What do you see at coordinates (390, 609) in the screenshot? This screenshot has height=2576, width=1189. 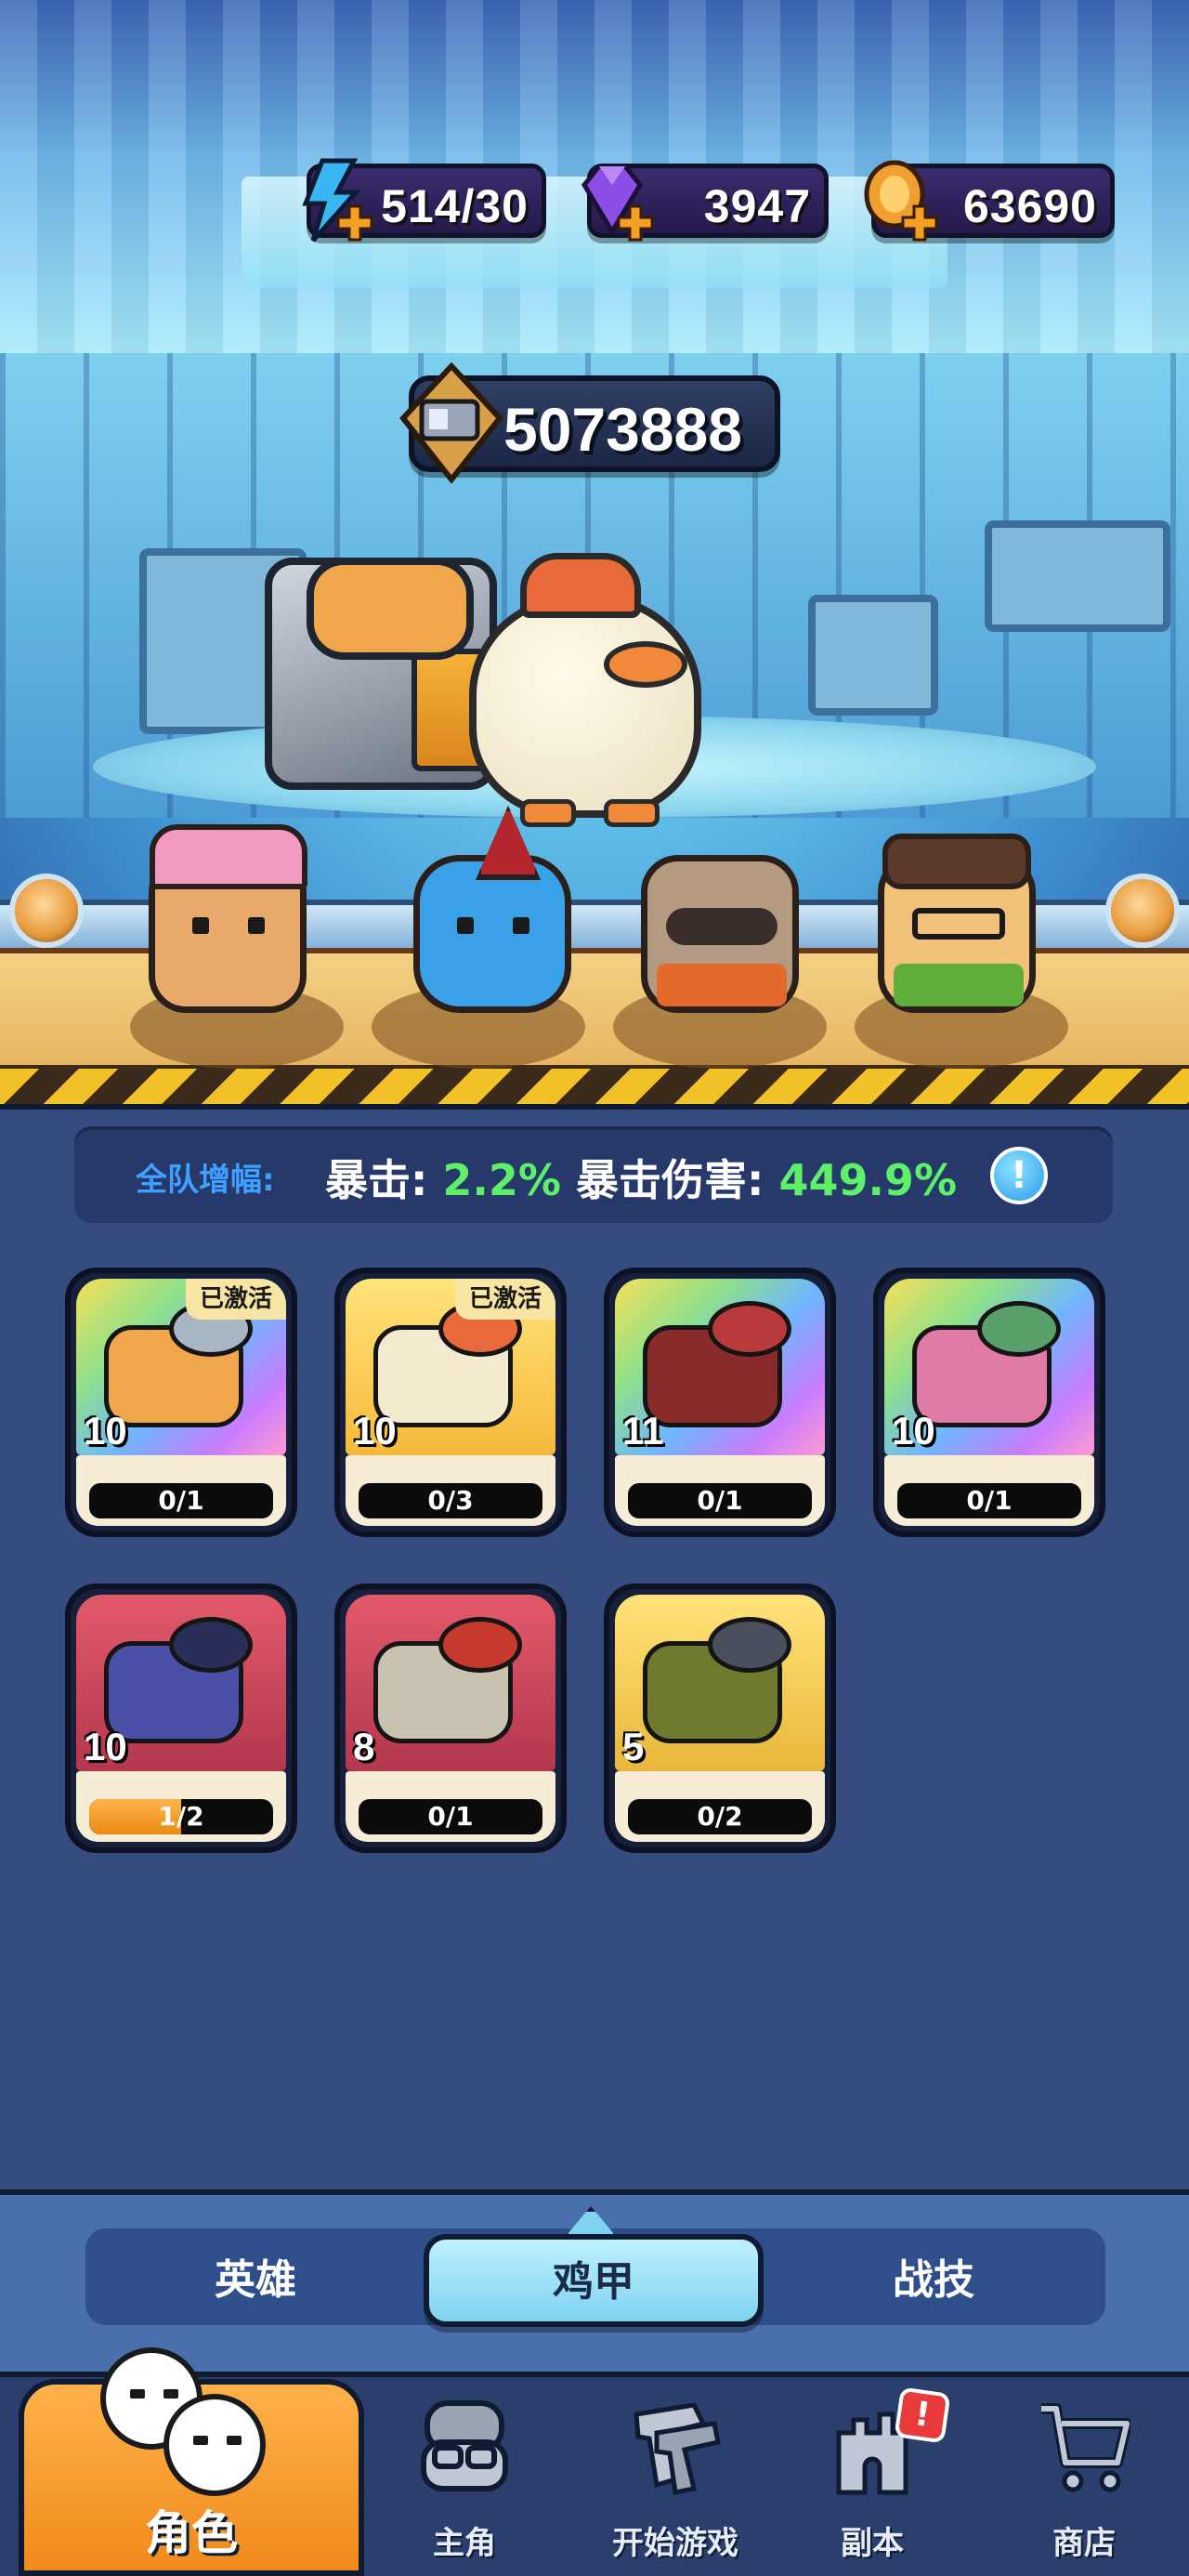 I see `mech-pilot` at bounding box center [390, 609].